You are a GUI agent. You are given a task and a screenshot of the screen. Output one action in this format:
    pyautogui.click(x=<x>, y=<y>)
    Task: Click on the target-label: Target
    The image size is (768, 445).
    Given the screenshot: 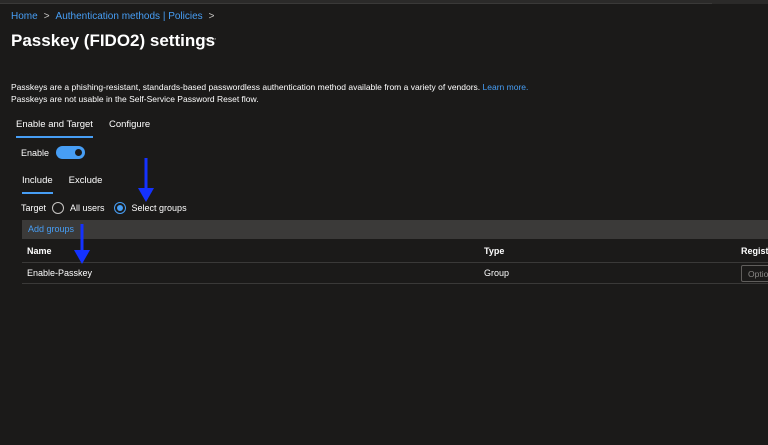 What is the action you would take?
    pyautogui.click(x=34, y=208)
    